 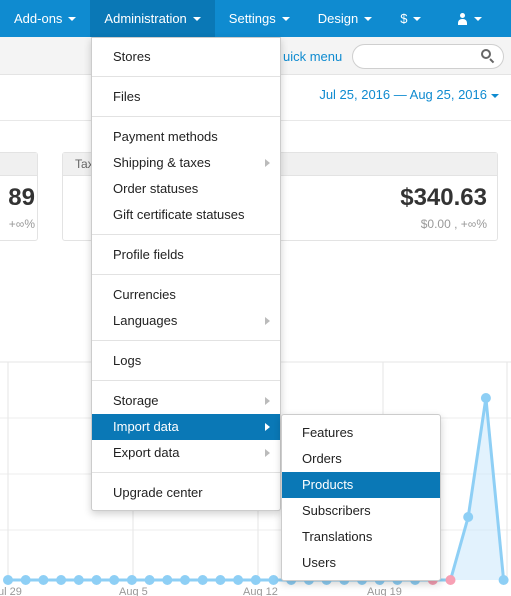 What do you see at coordinates (146, 452) in the screenshot?
I see `menu-item-label: Export data` at bounding box center [146, 452].